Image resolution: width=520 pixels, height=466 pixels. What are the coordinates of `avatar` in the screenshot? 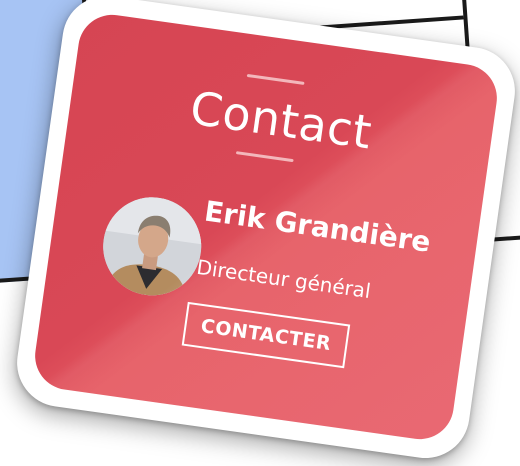 It's located at (152, 246).